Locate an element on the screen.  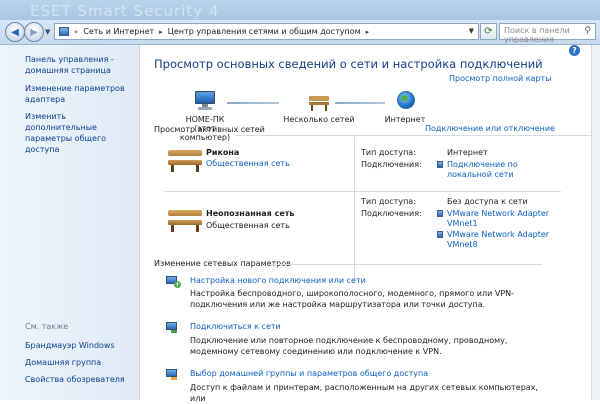
vertical-scrollbar is located at coordinates (595, 222).